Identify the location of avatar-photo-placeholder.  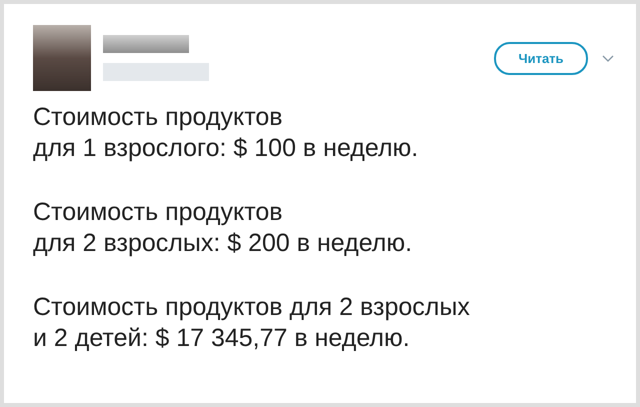
(62, 58).